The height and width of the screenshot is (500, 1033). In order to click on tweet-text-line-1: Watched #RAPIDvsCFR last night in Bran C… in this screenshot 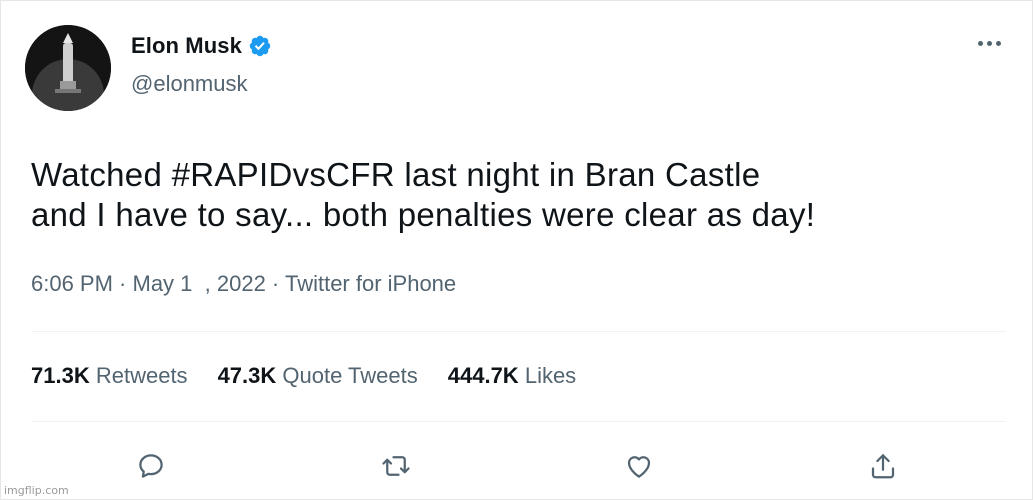, I will do `click(396, 174)`.